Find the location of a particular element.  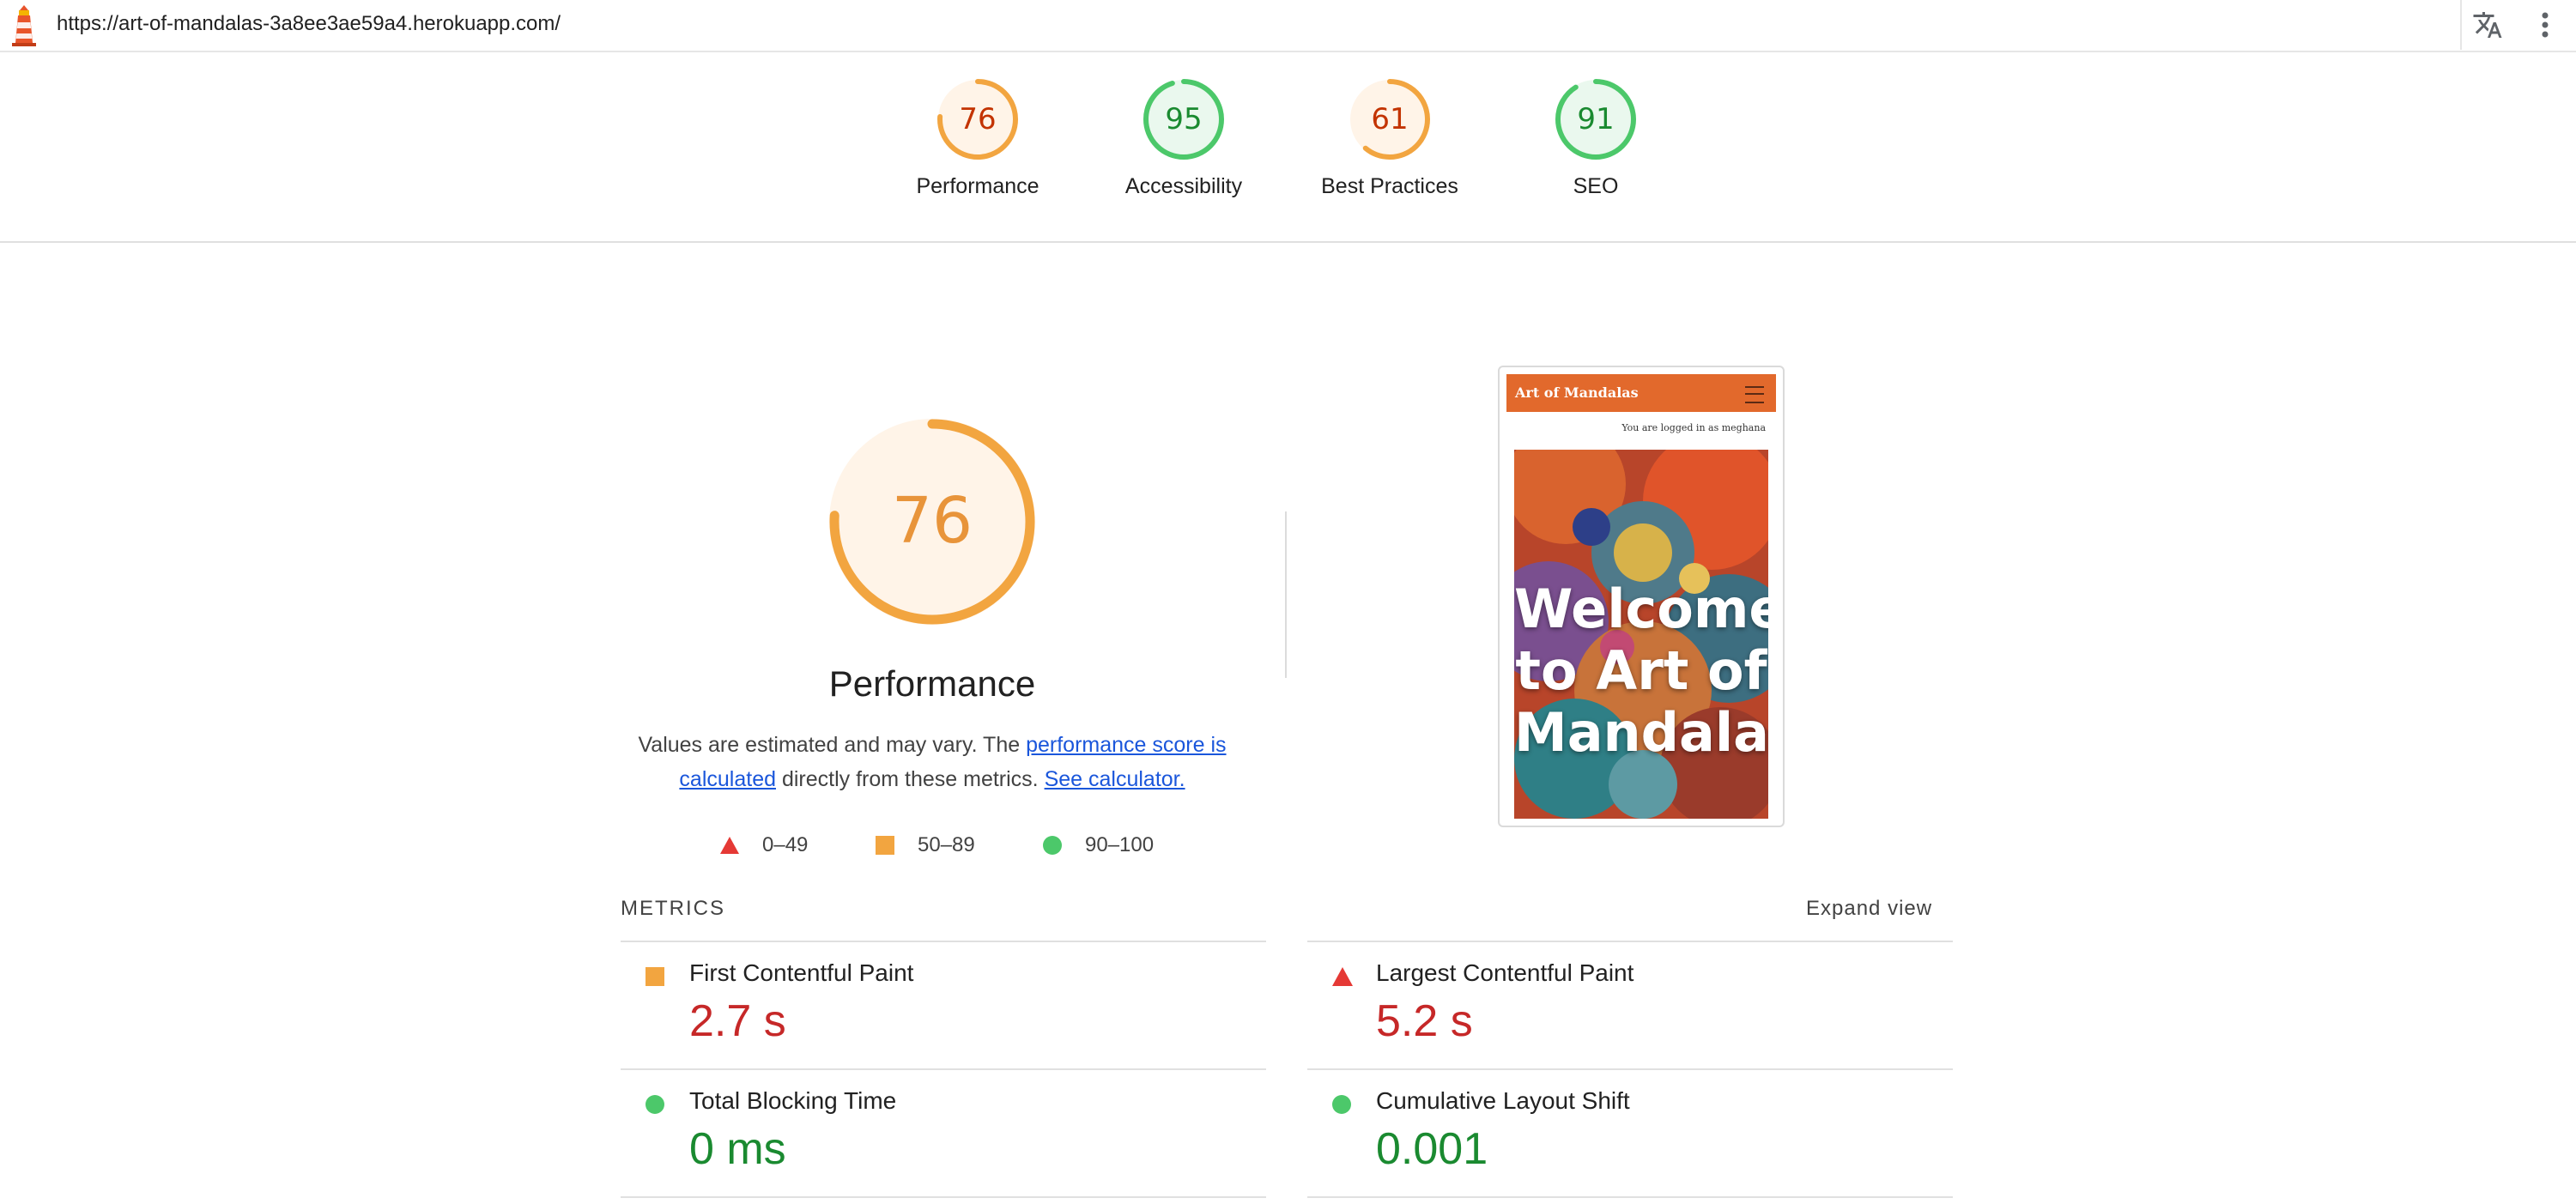

metric-title: Largest Contentful Paint is located at coordinates (1505, 972).